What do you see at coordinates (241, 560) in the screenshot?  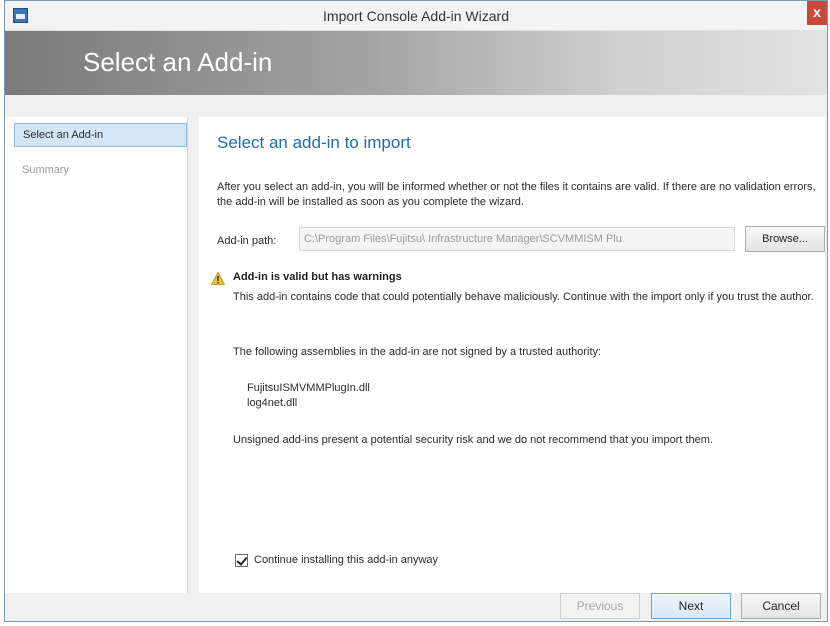 I see `continue-anyway-checkbox` at bounding box center [241, 560].